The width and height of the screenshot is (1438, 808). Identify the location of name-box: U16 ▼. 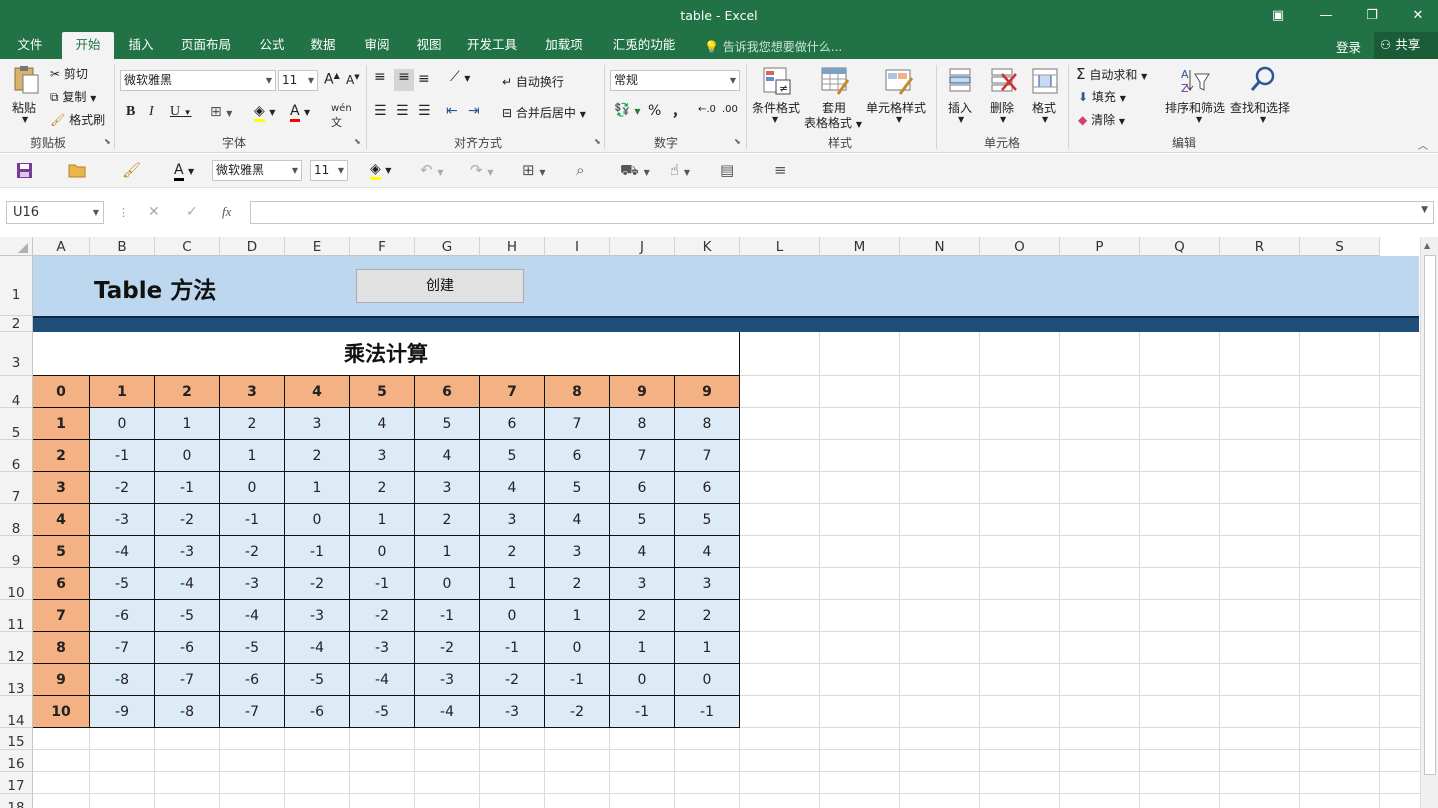
(55, 212).